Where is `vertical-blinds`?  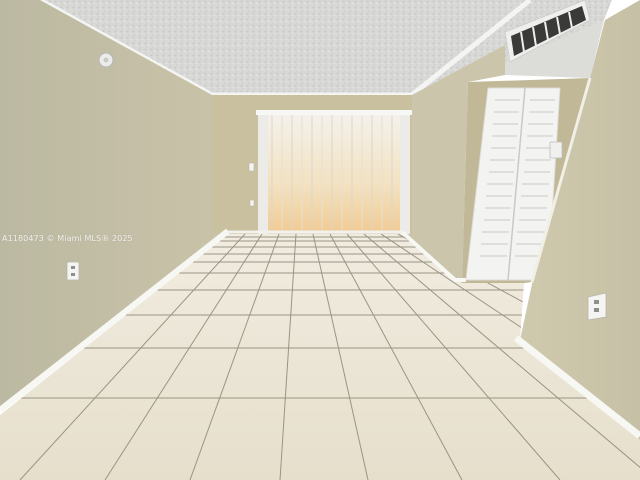 vertical-blinds is located at coordinates (334, 172).